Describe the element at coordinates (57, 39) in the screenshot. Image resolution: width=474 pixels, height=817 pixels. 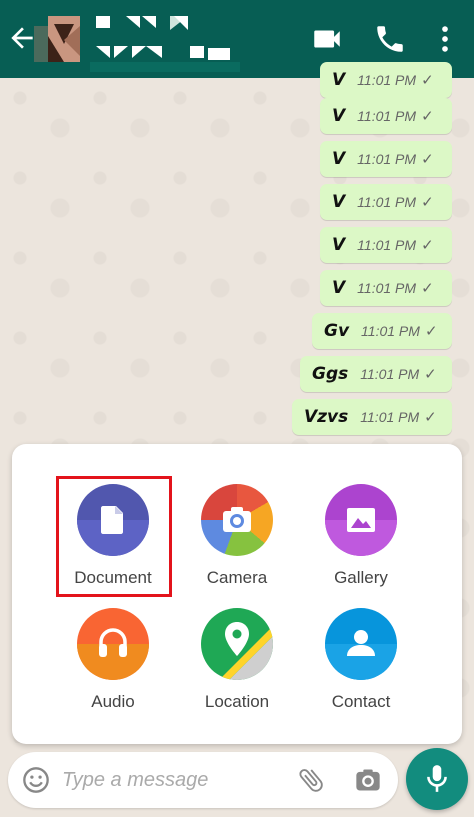
I see `avatar` at that location.